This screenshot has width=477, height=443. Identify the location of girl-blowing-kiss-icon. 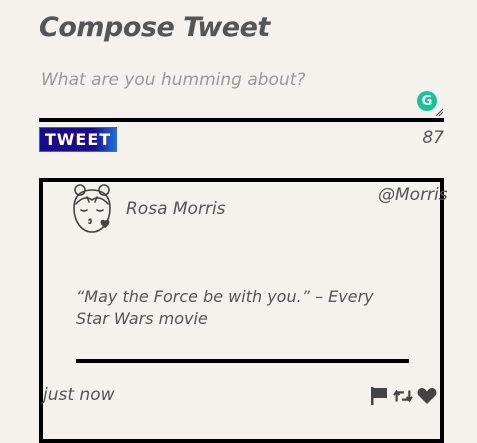
(92, 208).